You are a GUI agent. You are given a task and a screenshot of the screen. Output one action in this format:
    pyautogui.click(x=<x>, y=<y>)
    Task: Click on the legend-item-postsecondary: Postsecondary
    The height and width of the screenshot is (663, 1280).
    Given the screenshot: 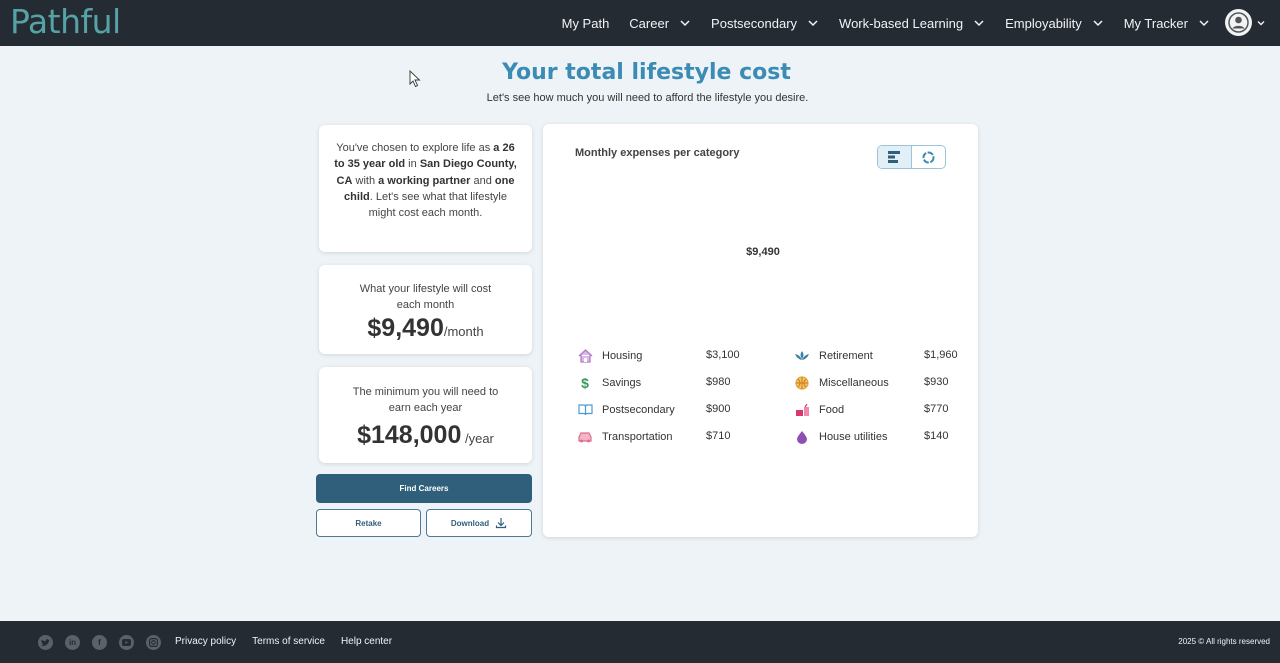 What is the action you would take?
    pyautogui.click(x=626, y=410)
    